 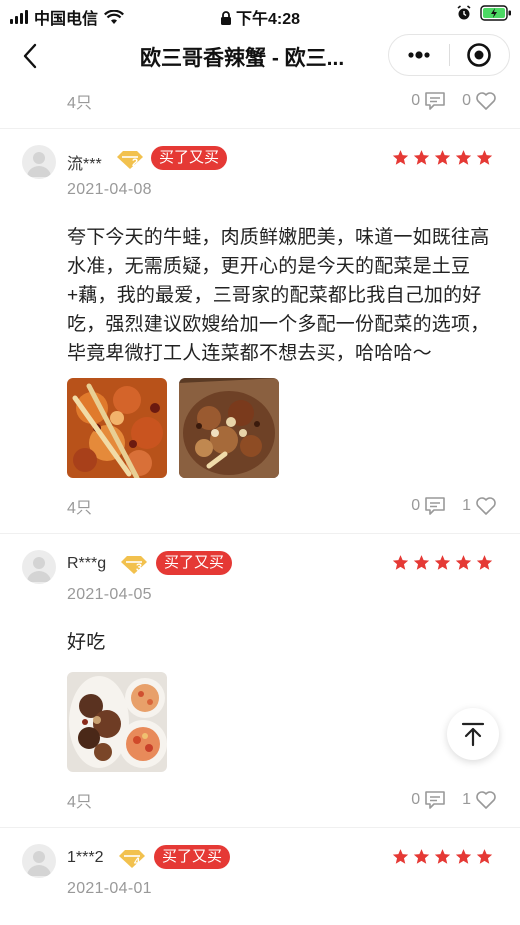 What do you see at coordinates (464, 12) in the screenshot?
I see `alarm-icon` at bounding box center [464, 12].